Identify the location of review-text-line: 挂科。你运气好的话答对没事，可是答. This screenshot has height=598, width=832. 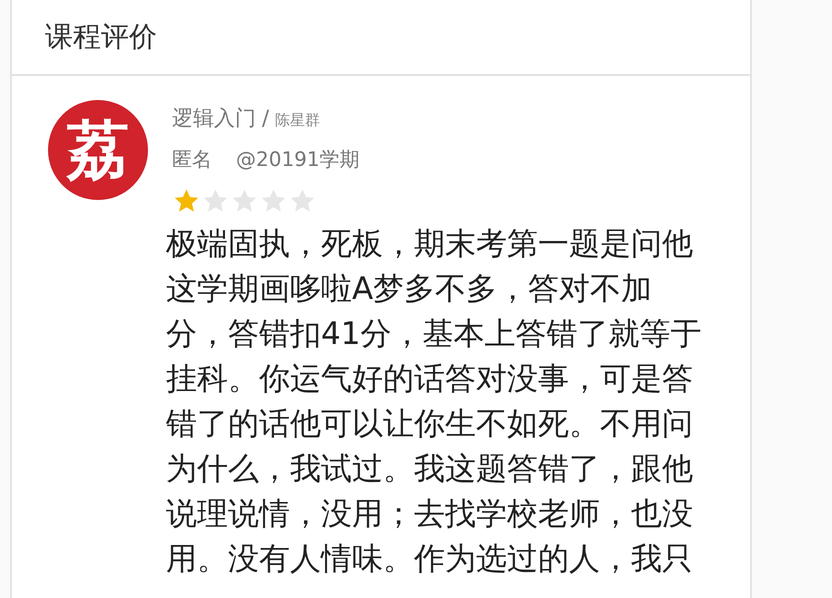
(430, 379).